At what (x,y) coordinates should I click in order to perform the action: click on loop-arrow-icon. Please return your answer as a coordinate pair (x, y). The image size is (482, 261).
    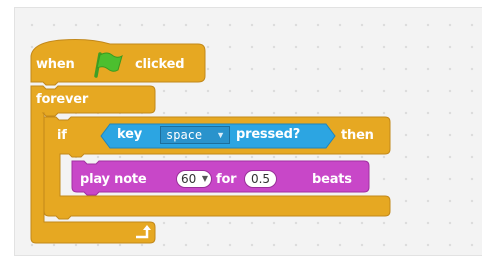
    Looking at the image, I should click on (143, 234).